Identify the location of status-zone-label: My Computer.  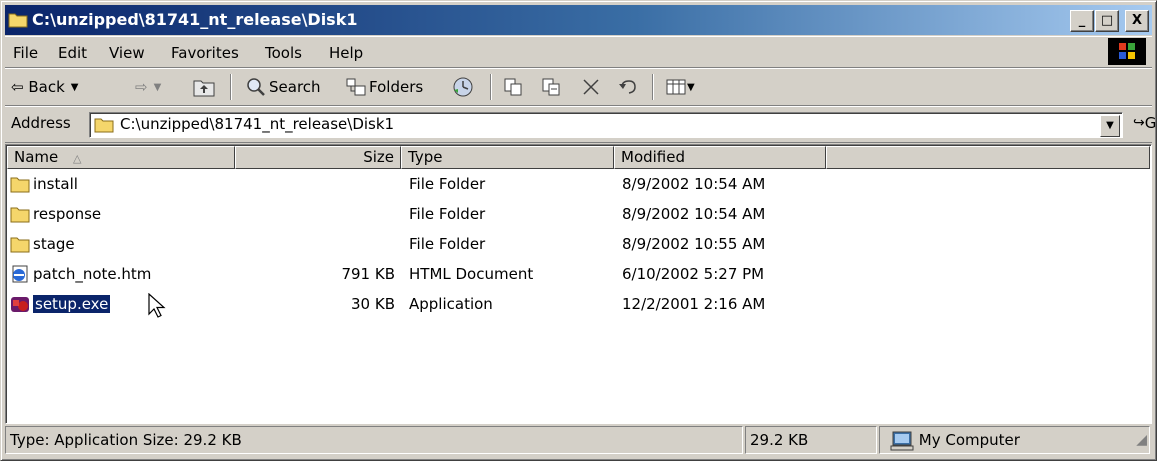
(969, 440).